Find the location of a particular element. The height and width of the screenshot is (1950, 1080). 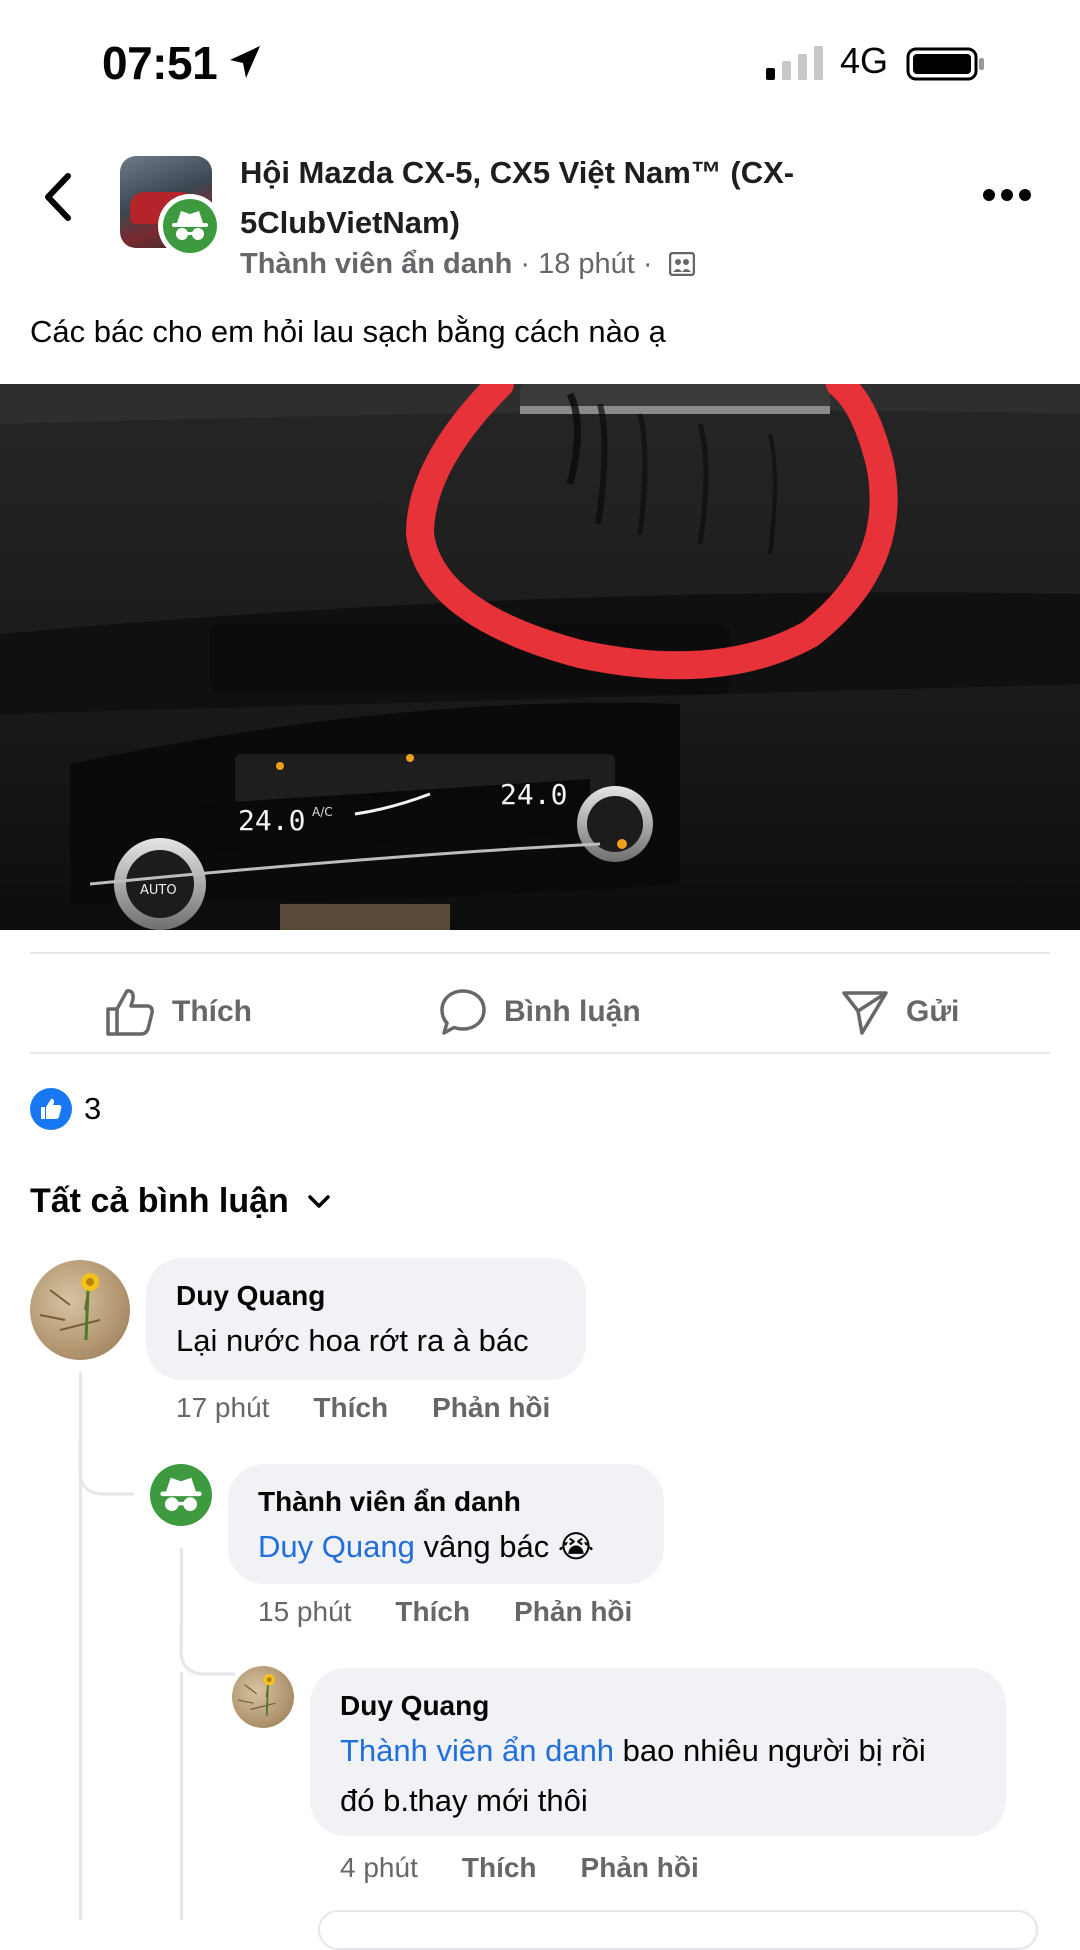

comment-time: 17 phút is located at coordinates (222, 1408).